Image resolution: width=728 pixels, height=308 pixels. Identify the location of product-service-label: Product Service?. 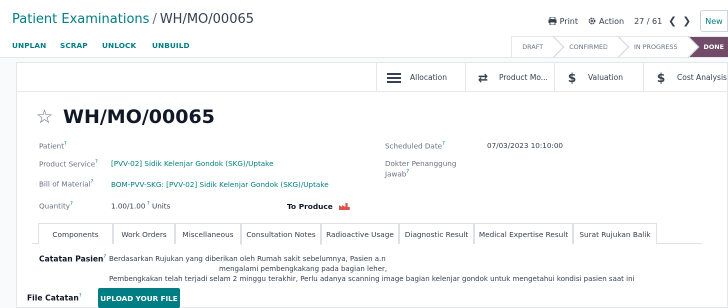
(68, 164).